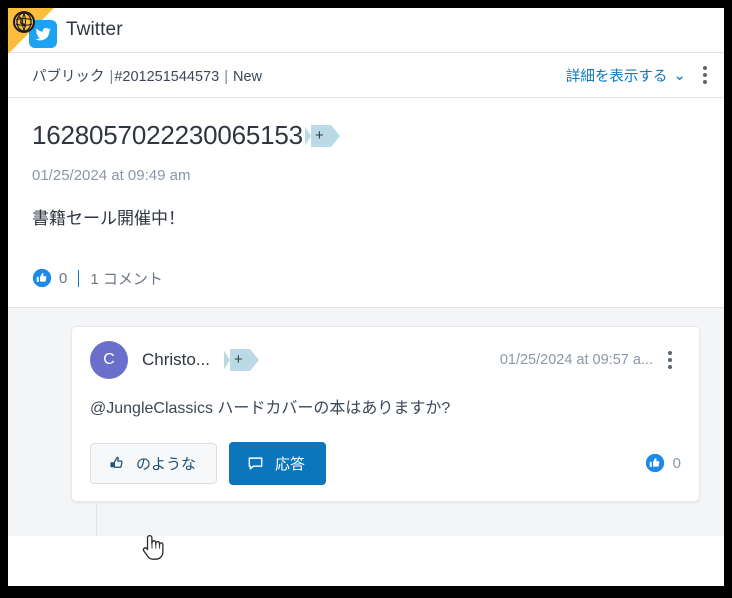 The image size is (732, 598). Describe the element at coordinates (108, 218) in the screenshot. I see `post-body-text: 書籍セール開催中！` at that location.